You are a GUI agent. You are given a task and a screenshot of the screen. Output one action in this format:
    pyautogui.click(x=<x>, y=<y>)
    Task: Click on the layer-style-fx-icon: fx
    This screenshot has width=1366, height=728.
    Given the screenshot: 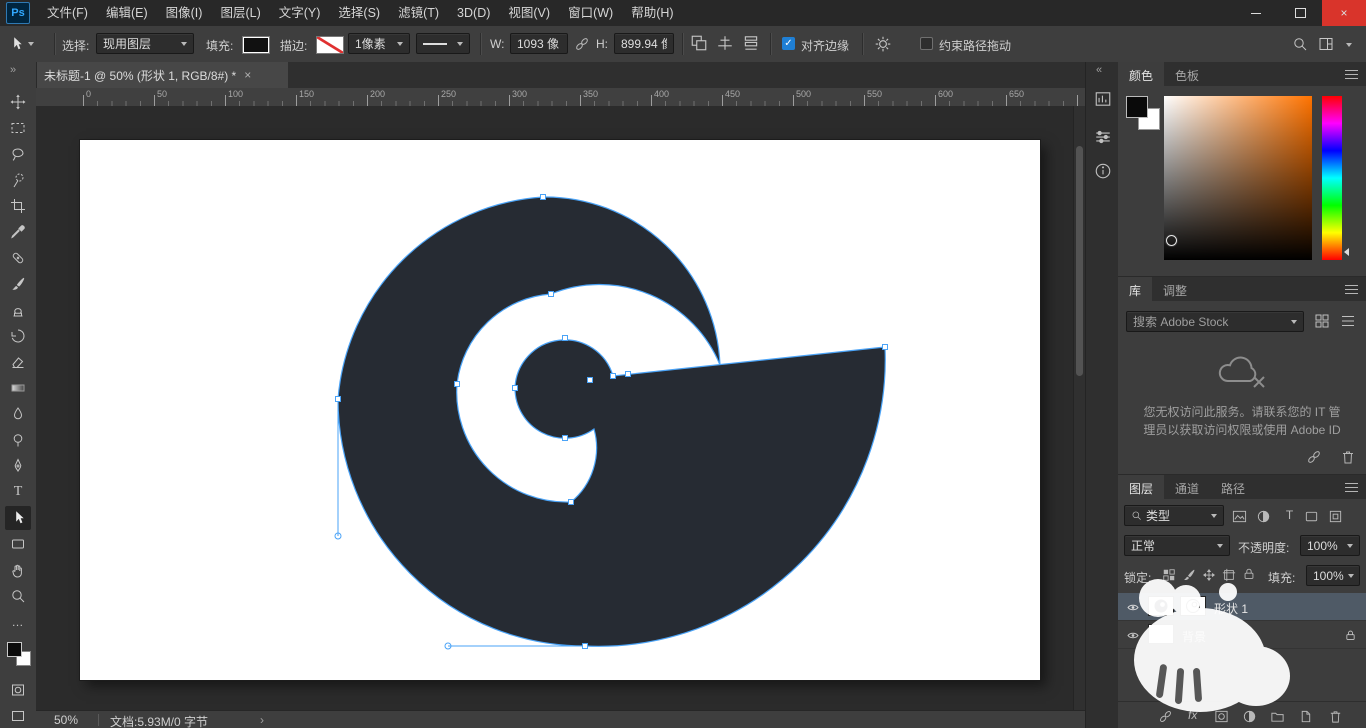 What is the action you would take?
    pyautogui.click(x=1192, y=715)
    